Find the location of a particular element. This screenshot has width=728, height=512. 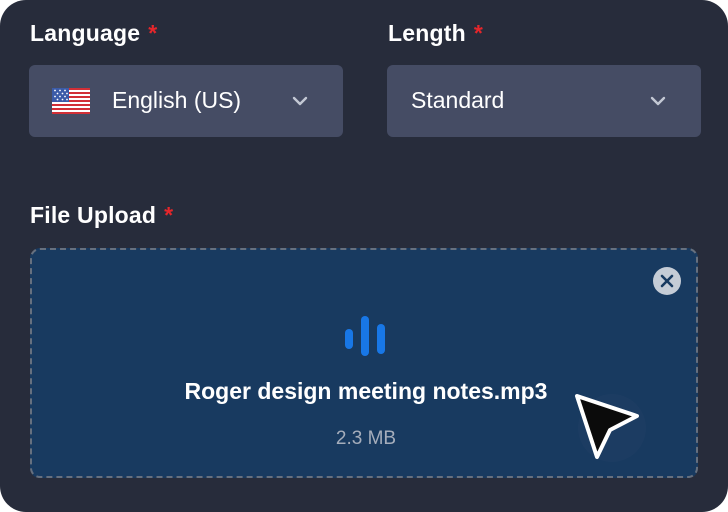

mouse-pointer-icon is located at coordinates (610, 428).